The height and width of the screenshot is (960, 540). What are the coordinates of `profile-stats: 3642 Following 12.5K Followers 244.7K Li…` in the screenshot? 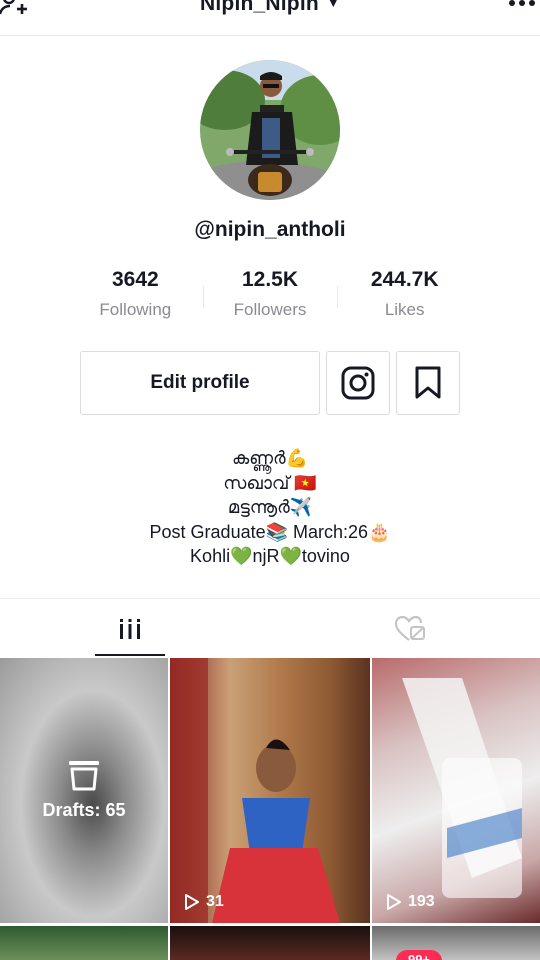 It's located at (270, 300).